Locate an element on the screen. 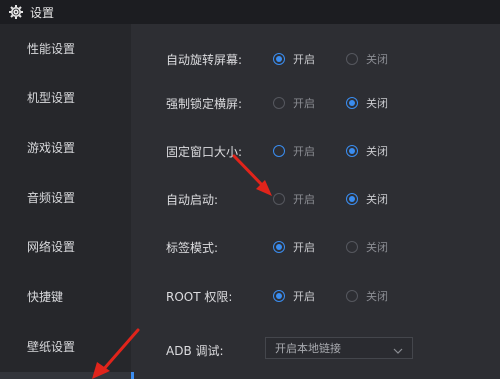 The height and width of the screenshot is (379, 500). setting-label: 固定窗口大小: is located at coordinates (204, 152).